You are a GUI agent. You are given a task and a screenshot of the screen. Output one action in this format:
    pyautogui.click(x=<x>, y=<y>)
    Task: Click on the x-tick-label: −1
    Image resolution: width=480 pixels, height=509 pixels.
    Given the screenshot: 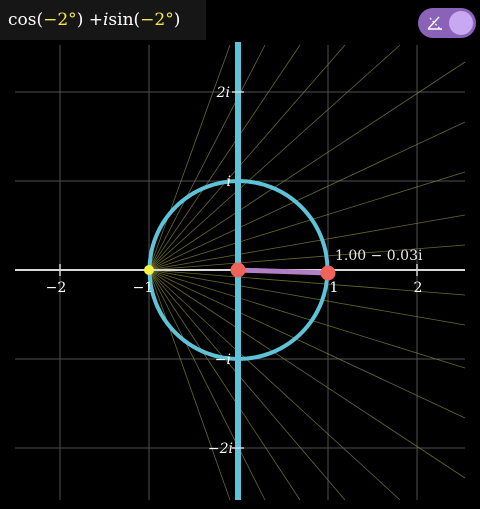 What is the action you would take?
    pyautogui.click(x=143, y=288)
    